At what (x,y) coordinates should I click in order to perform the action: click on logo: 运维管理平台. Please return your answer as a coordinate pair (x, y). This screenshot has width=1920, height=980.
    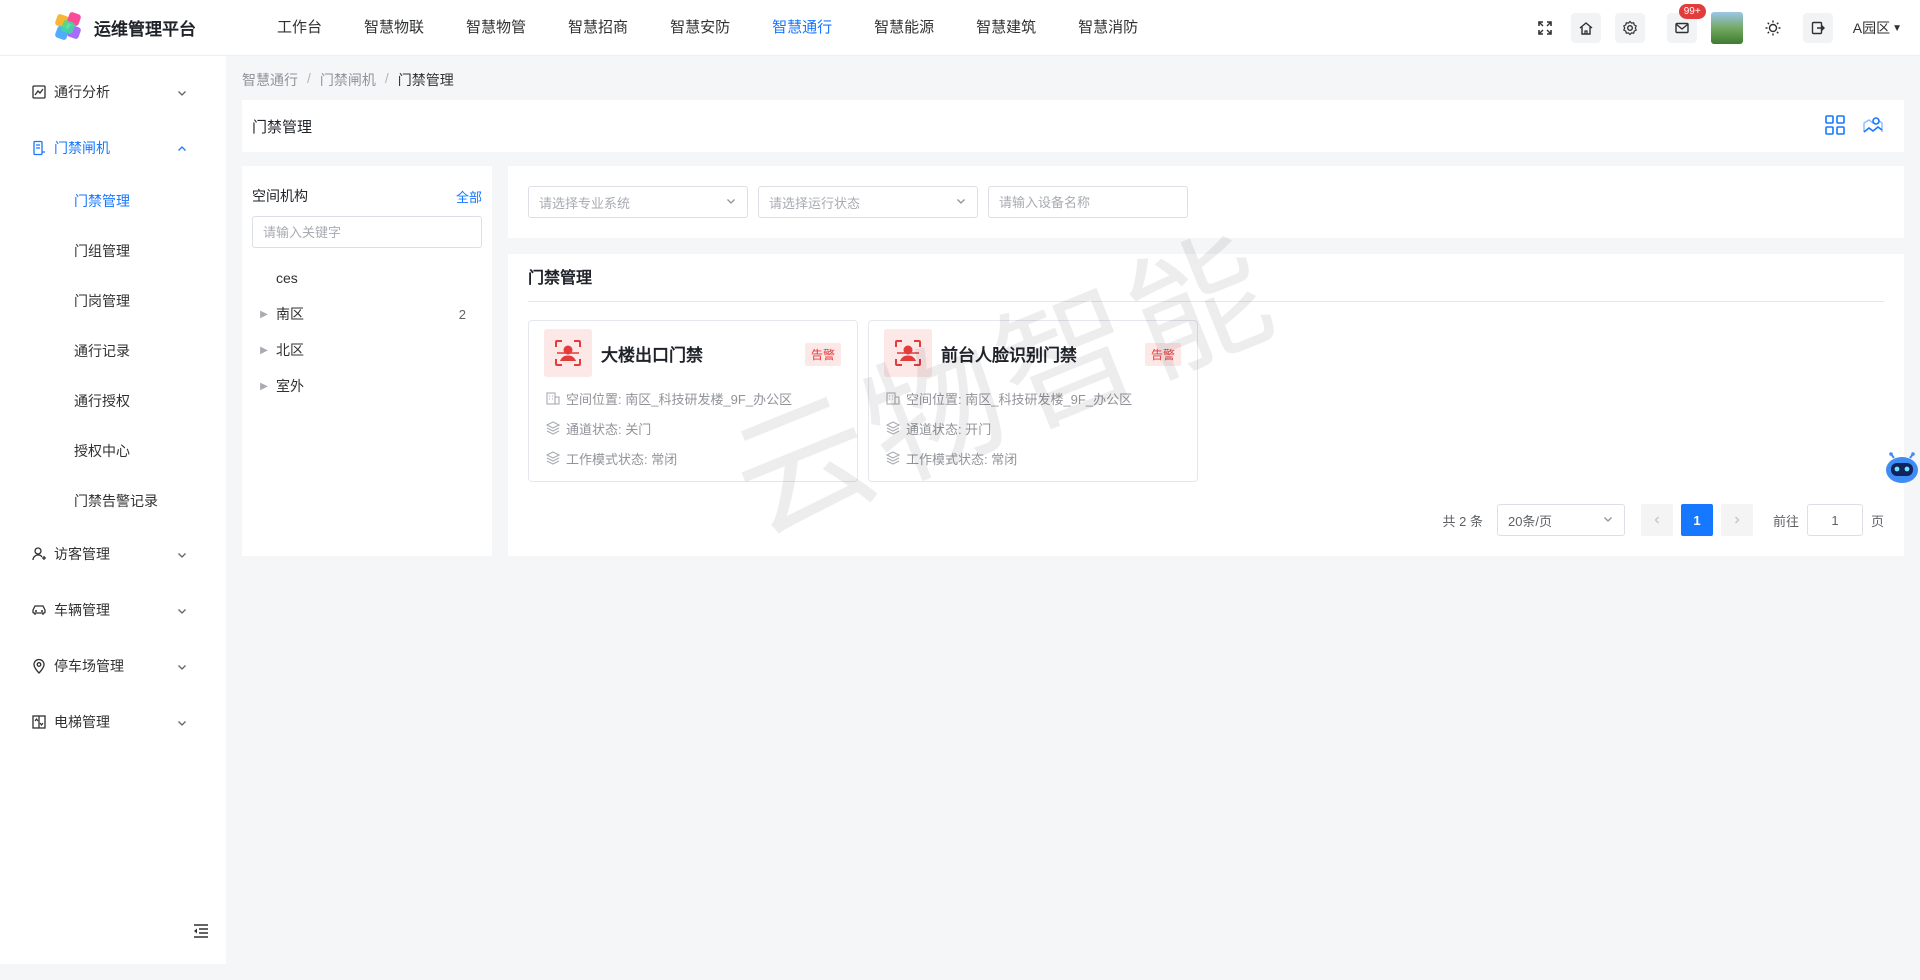
    Looking at the image, I should click on (113, 27).